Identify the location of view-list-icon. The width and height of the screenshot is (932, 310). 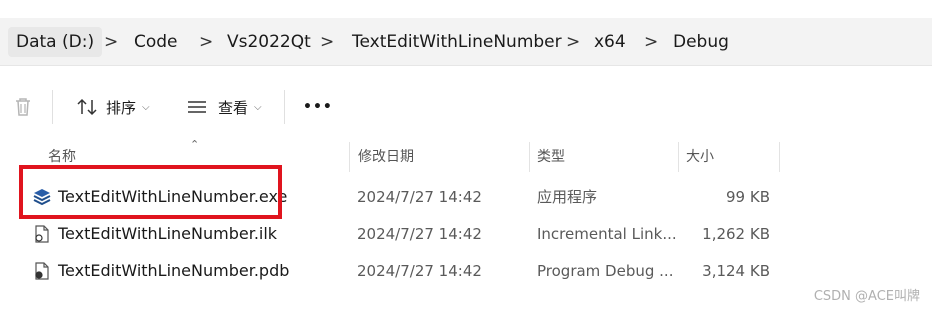
(197, 107).